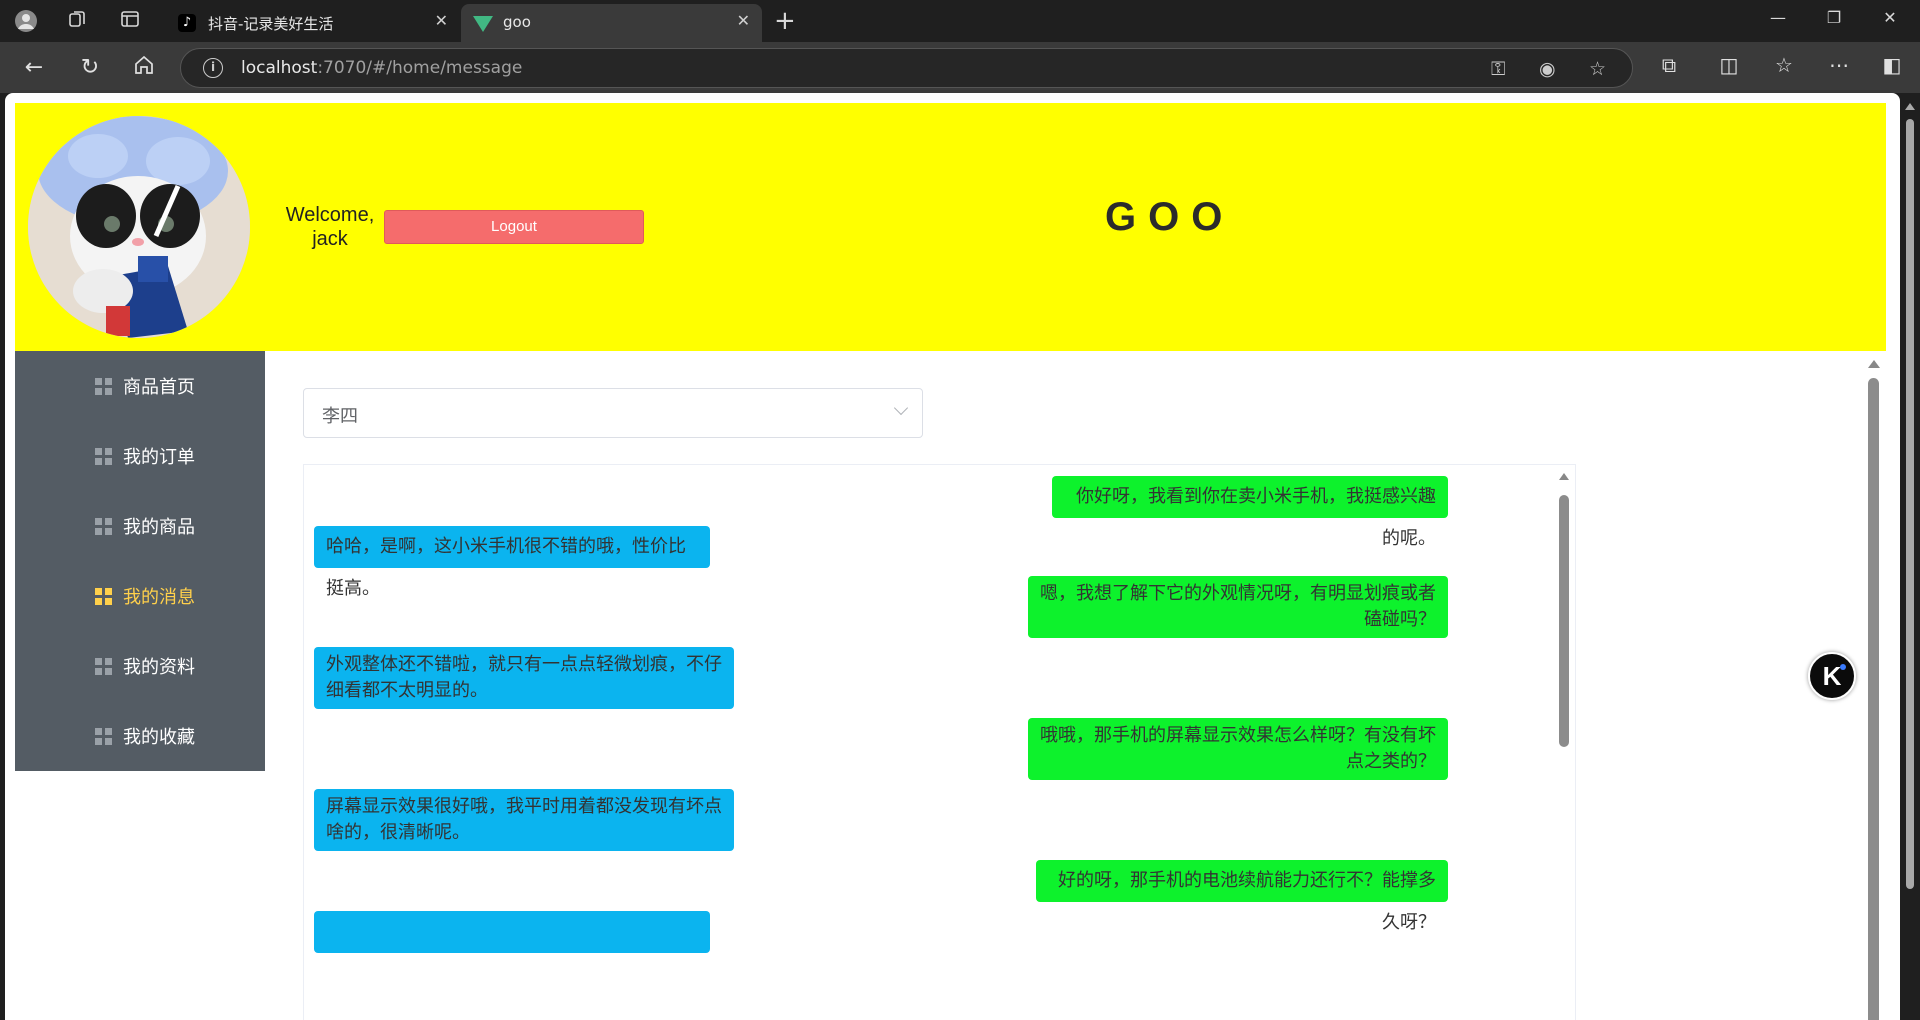 The height and width of the screenshot is (1020, 1920). Describe the element at coordinates (159, 527) in the screenshot. I see `sidebar-item-label: 我的商品` at that location.